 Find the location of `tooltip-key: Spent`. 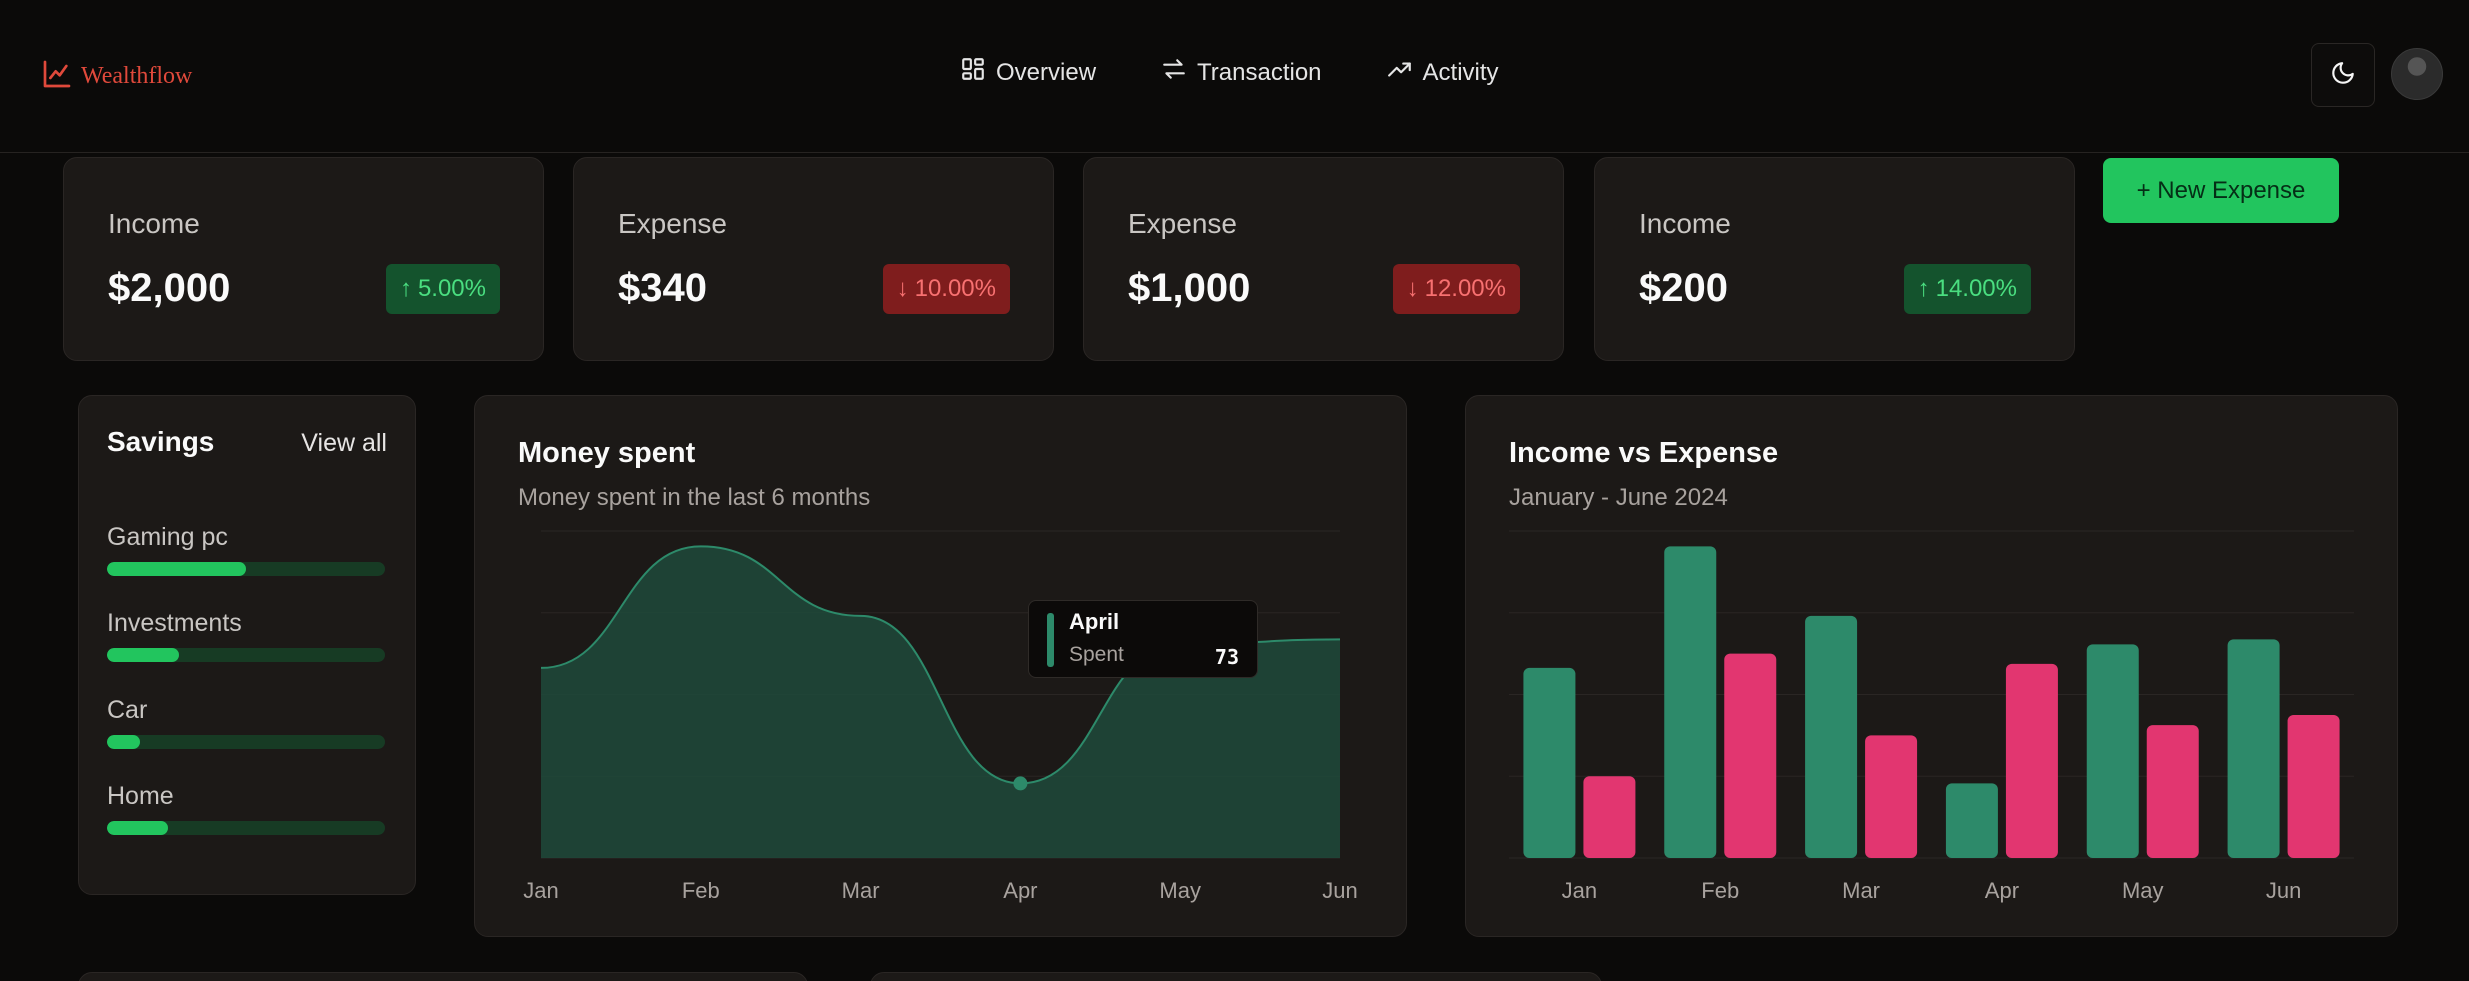

tooltip-key: Spent is located at coordinates (1096, 654).